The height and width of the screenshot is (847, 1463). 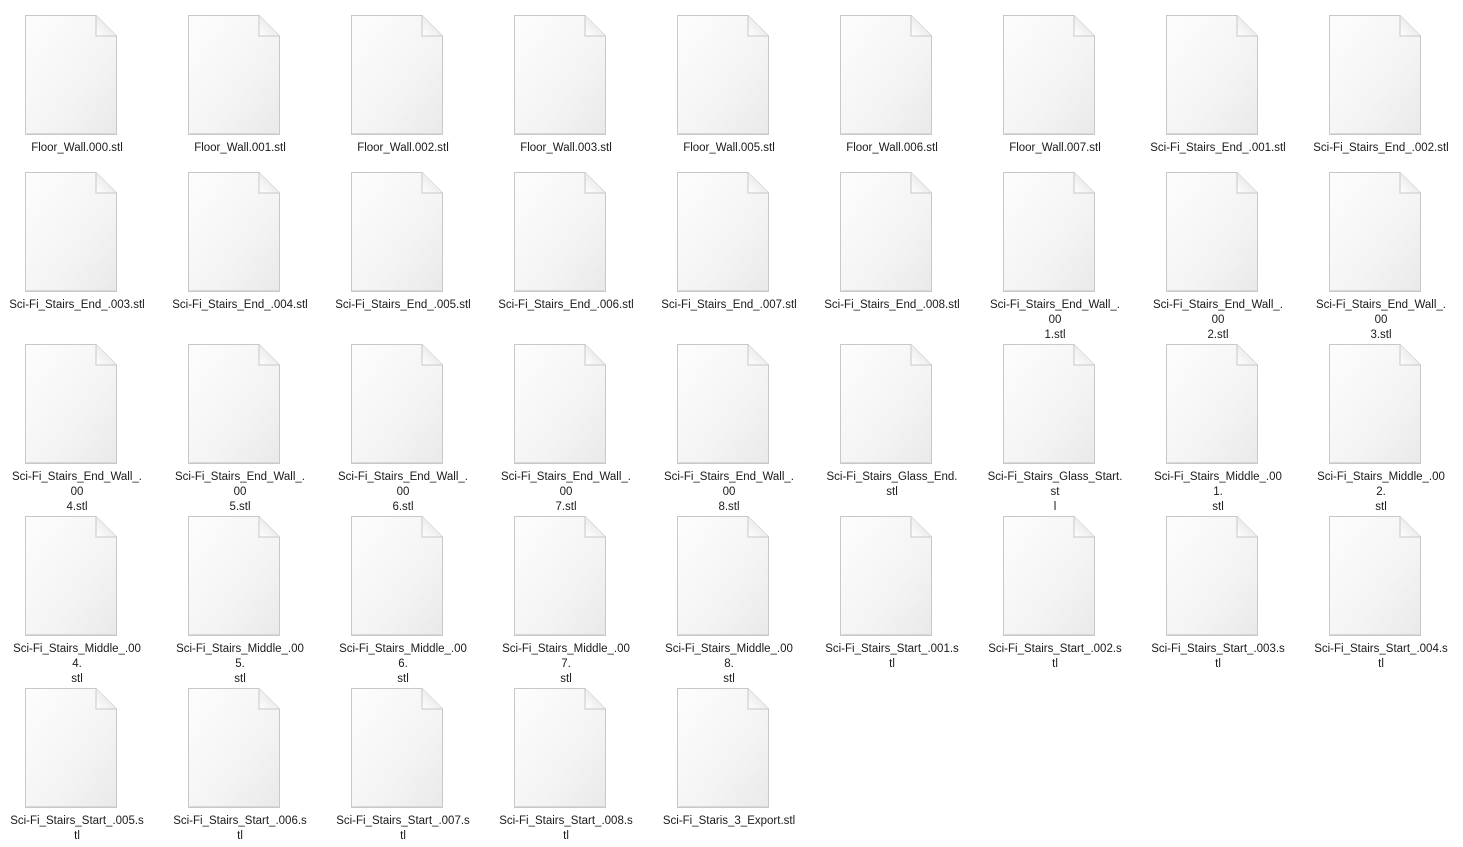 I want to click on file-name-label: Sci-Fi_Stairs_Middle_.002. stl, so click(x=1381, y=492).